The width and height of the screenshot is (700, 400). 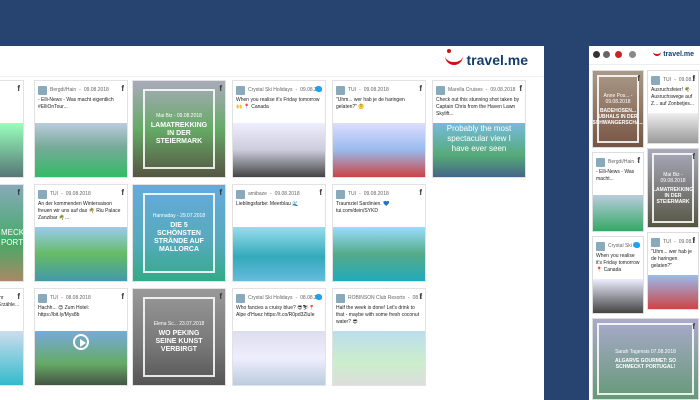 I want to click on search-icon, so click(x=606, y=54).